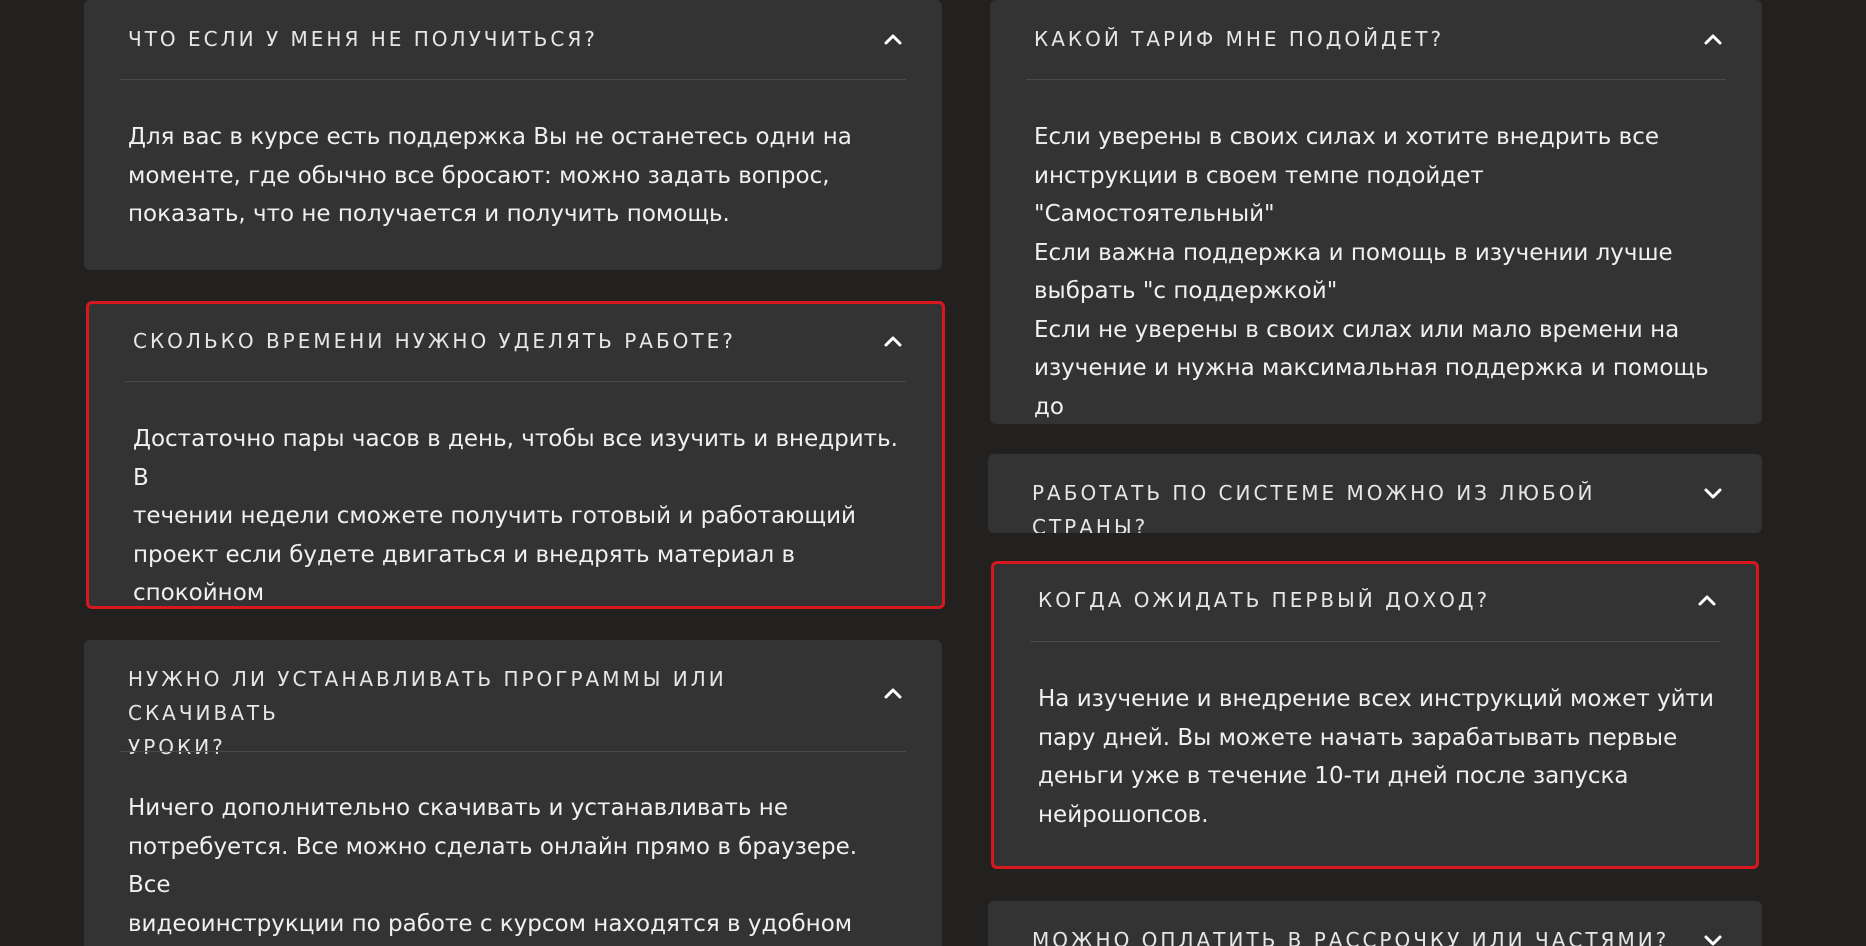 This screenshot has width=1866, height=946. I want to click on faq-question-row: Когда ожидать первый доход?, so click(1379, 600).